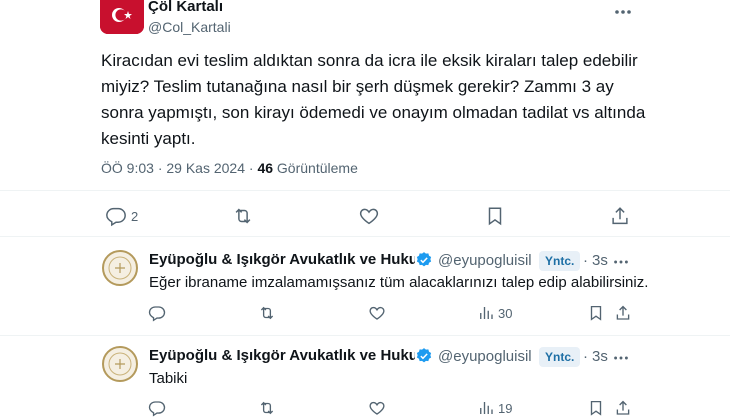 Image resolution: width=730 pixels, height=420 pixels. What do you see at coordinates (135, 216) in the screenshot?
I see `reply-count: 2` at bounding box center [135, 216].